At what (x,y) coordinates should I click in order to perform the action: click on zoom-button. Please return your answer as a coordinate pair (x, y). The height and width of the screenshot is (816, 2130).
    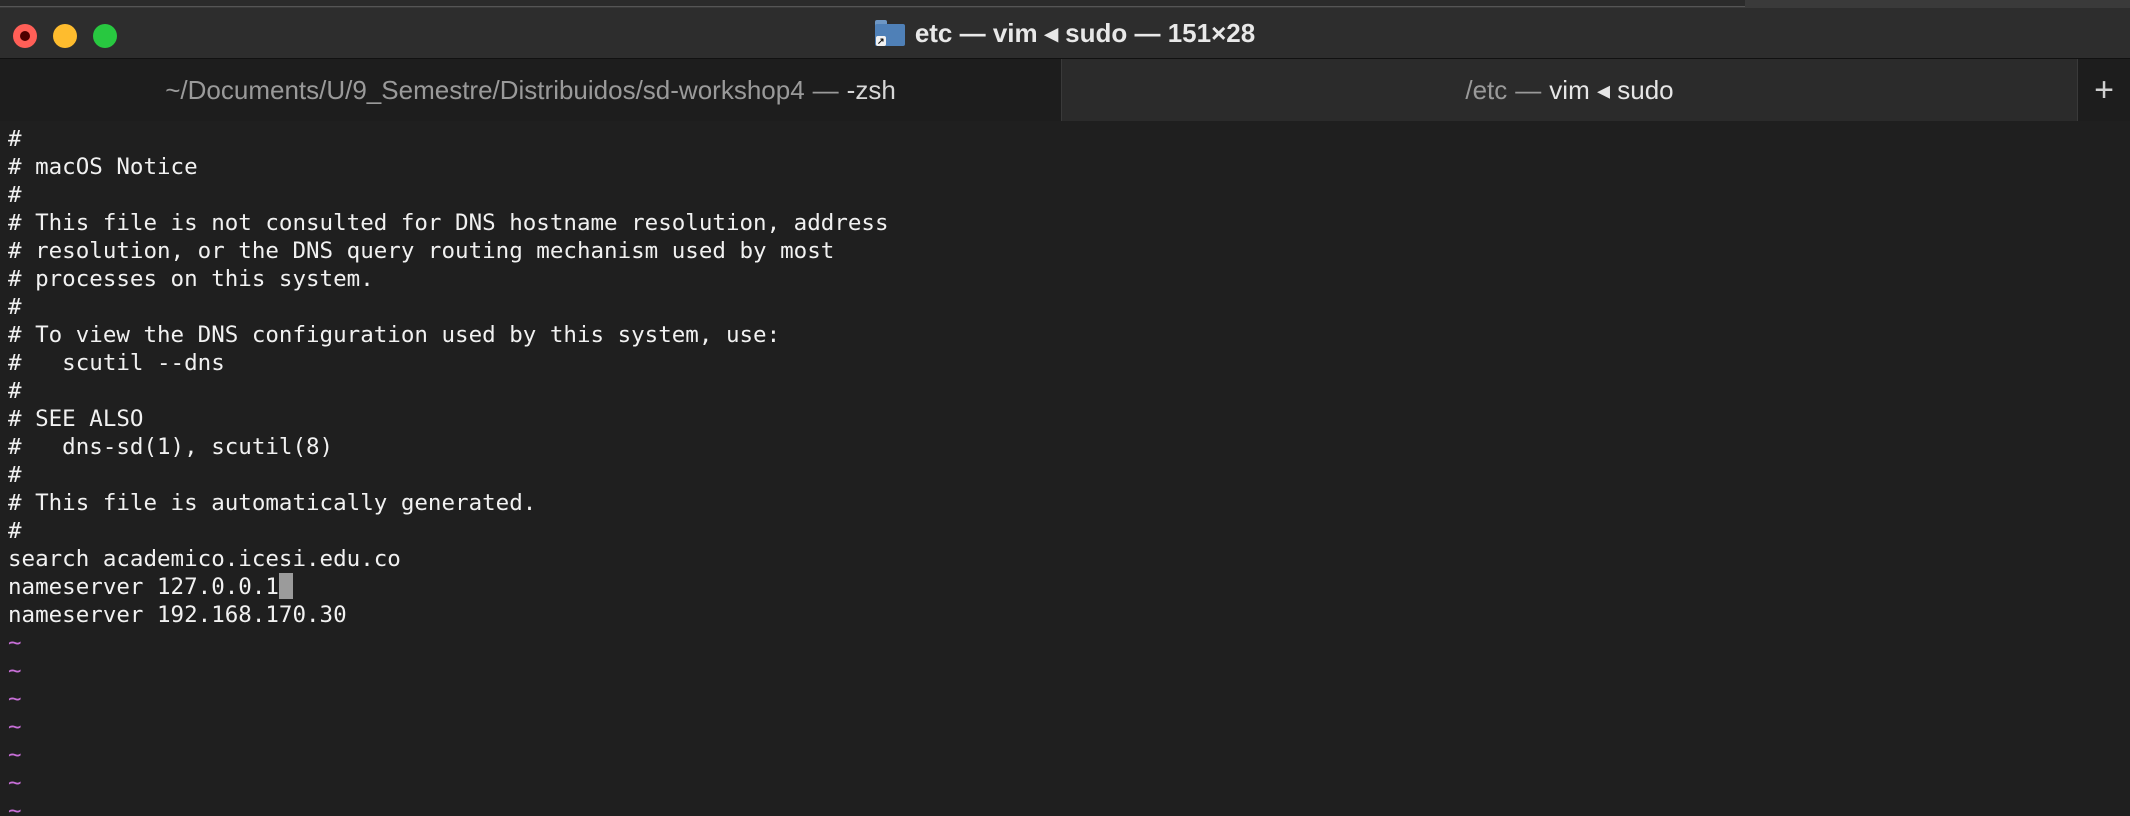
    Looking at the image, I should click on (105, 36).